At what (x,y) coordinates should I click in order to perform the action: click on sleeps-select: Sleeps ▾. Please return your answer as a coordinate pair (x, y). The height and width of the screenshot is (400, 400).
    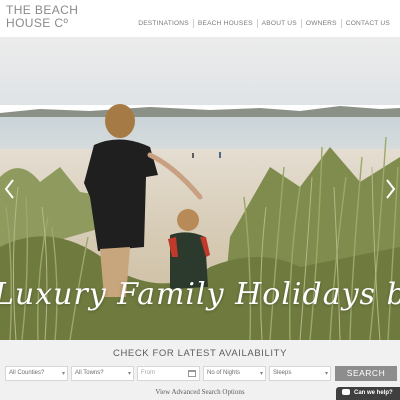
    Looking at the image, I should click on (300, 373).